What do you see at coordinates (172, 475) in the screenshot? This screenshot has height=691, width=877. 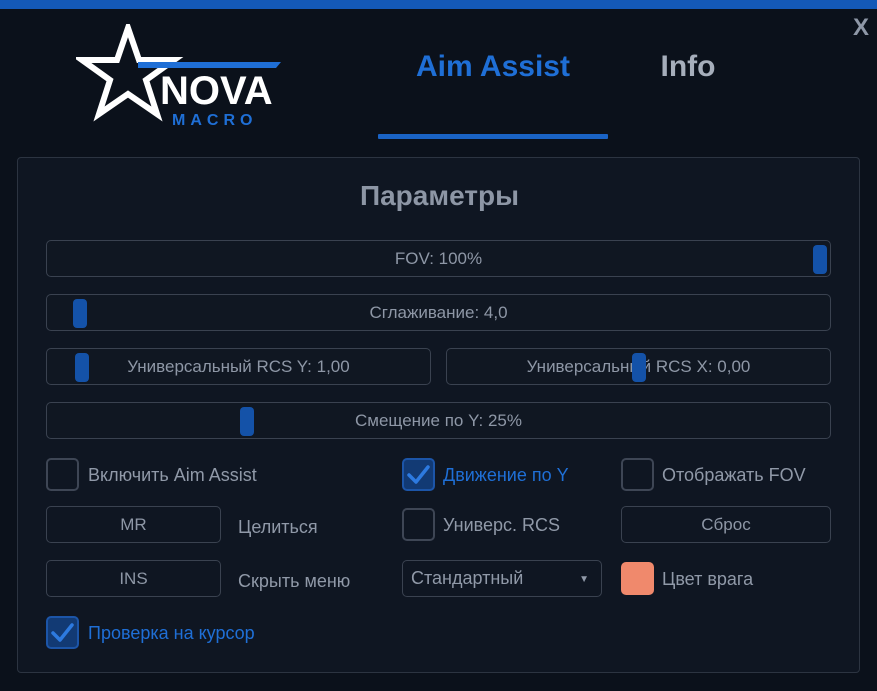 I see `enable-aim-assist-label: Включить Aim Assist` at bounding box center [172, 475].